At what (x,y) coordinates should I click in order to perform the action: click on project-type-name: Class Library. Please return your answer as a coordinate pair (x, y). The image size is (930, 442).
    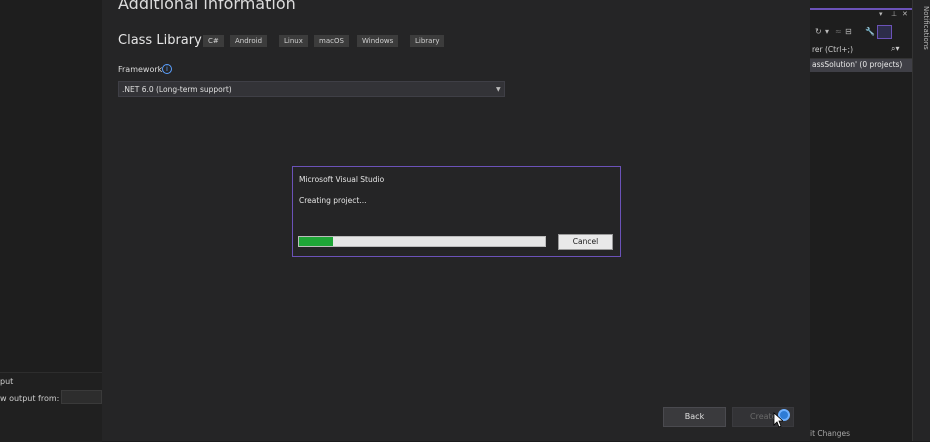
    Looking at the image, I should click on (160, 40).